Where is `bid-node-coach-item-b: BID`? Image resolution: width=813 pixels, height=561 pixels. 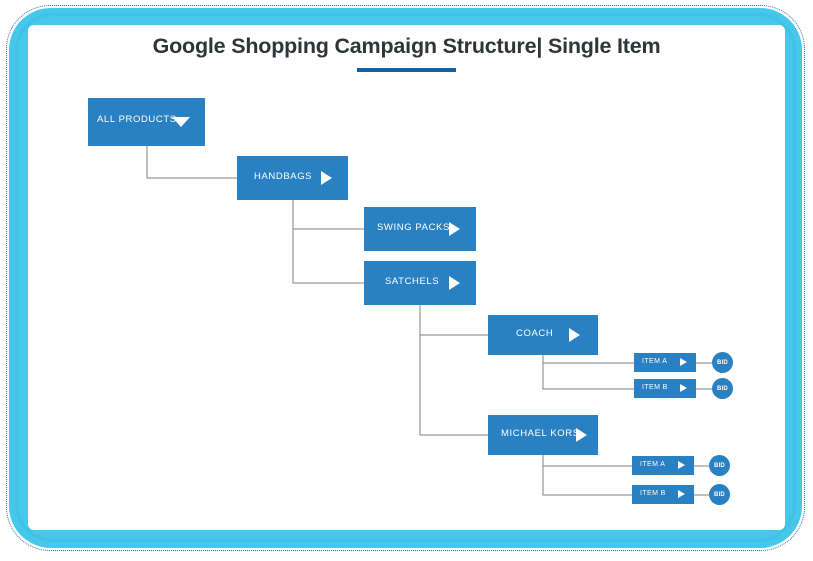
bid-node-coach-item-b: BID is located at coordinates (722, 388).